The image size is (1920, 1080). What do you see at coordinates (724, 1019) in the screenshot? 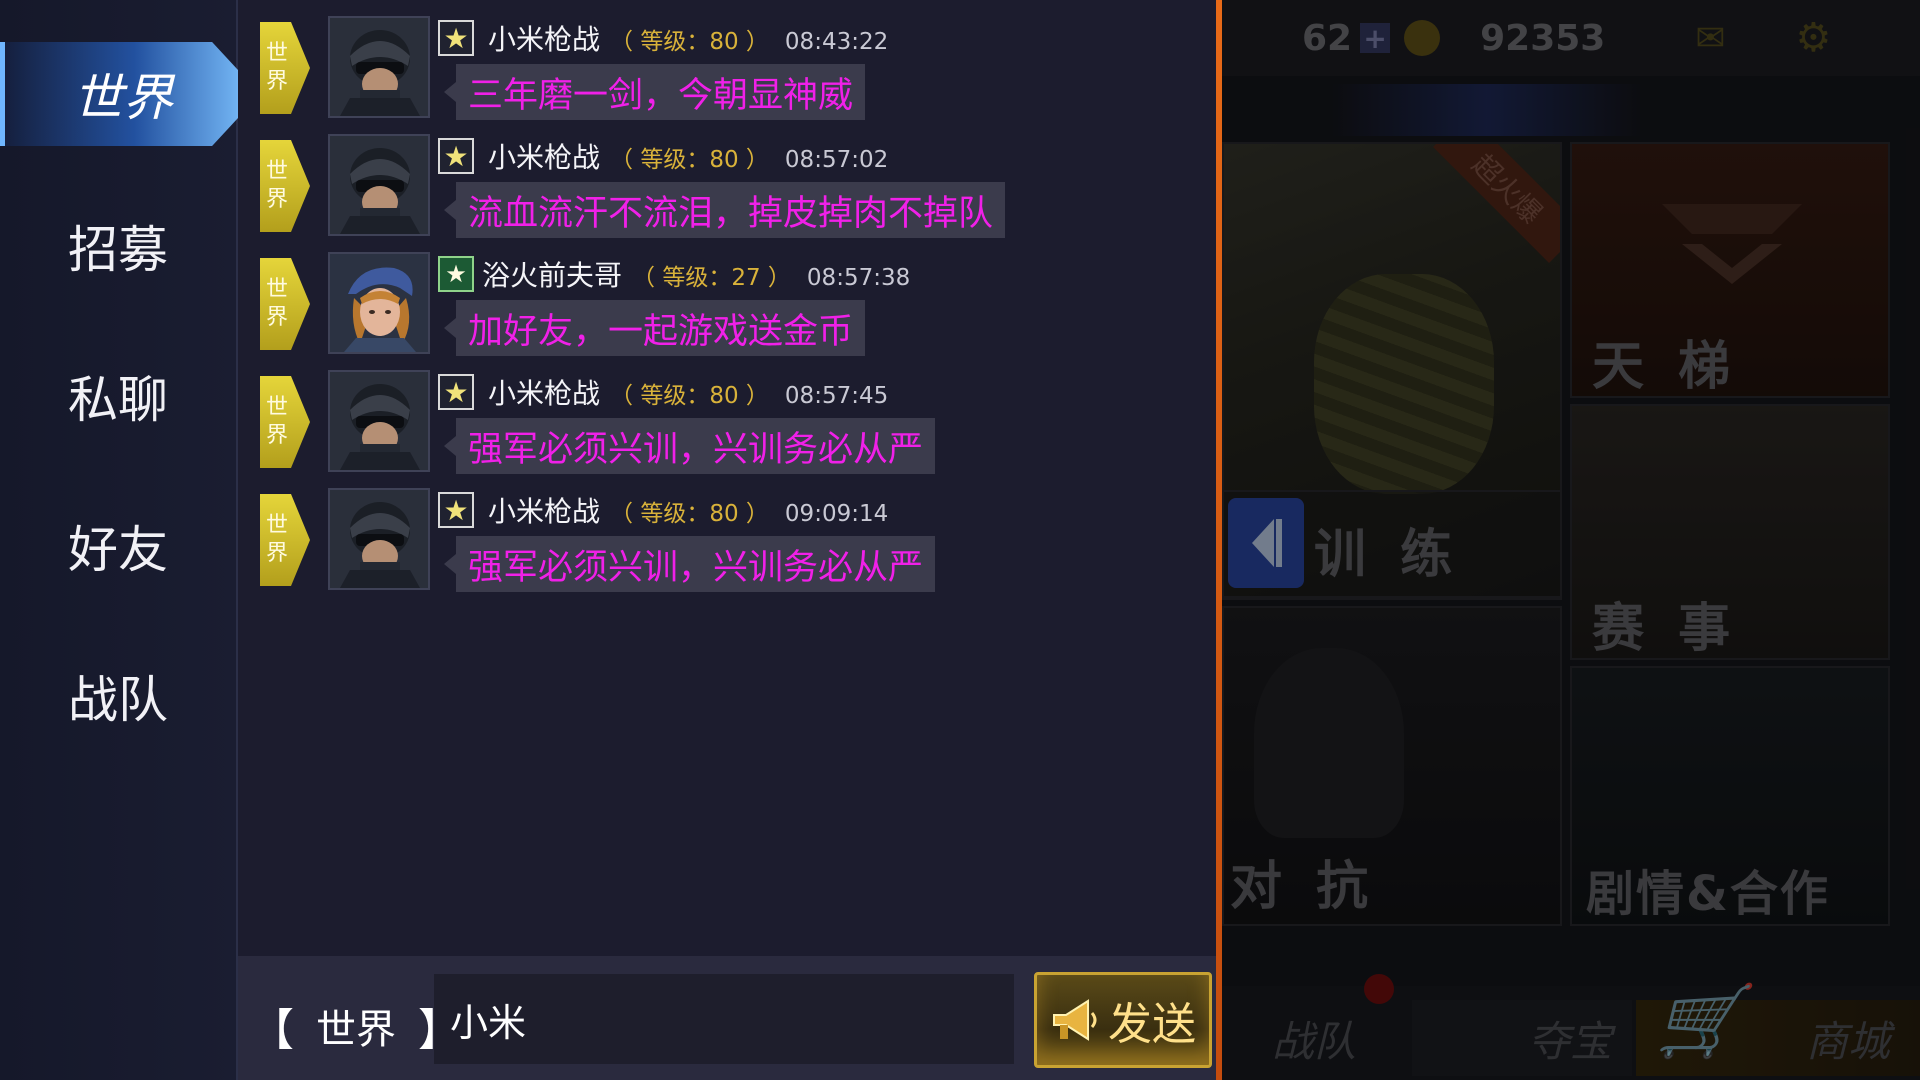
I see `message-input` at bounding box center [724, 1019].